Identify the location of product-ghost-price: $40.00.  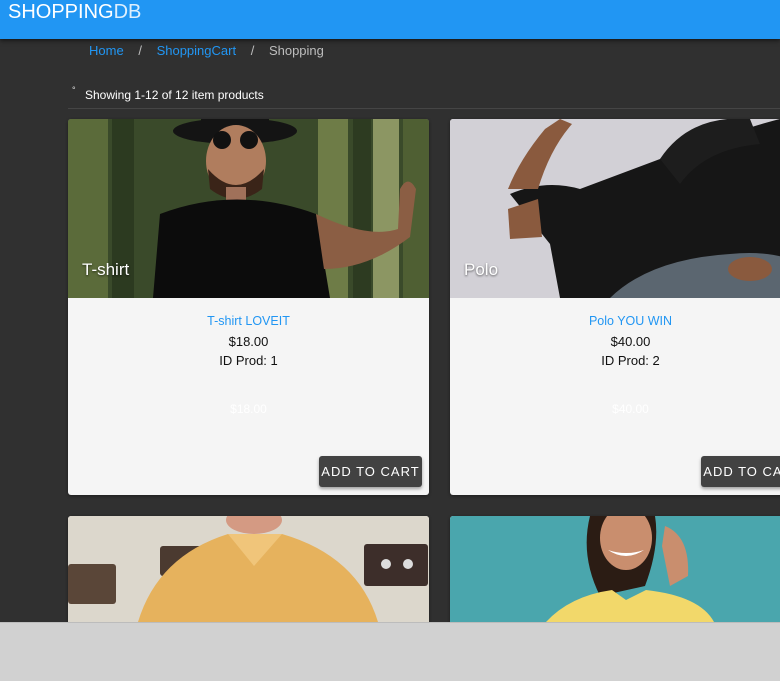
(630, 409).